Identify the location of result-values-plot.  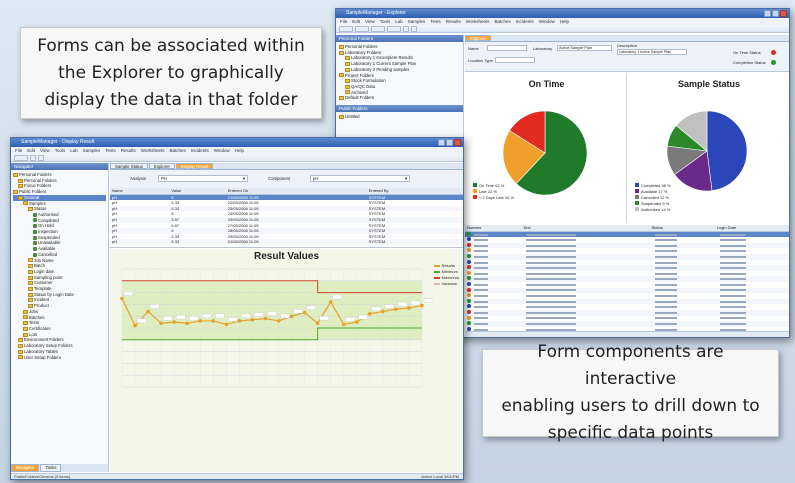
(287, 336).